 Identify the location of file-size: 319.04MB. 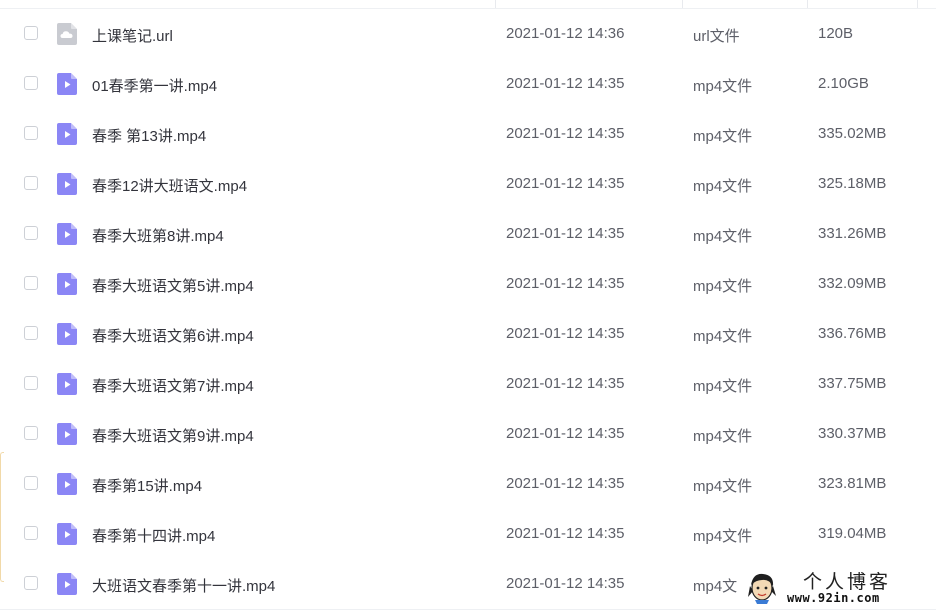
(852, 533).